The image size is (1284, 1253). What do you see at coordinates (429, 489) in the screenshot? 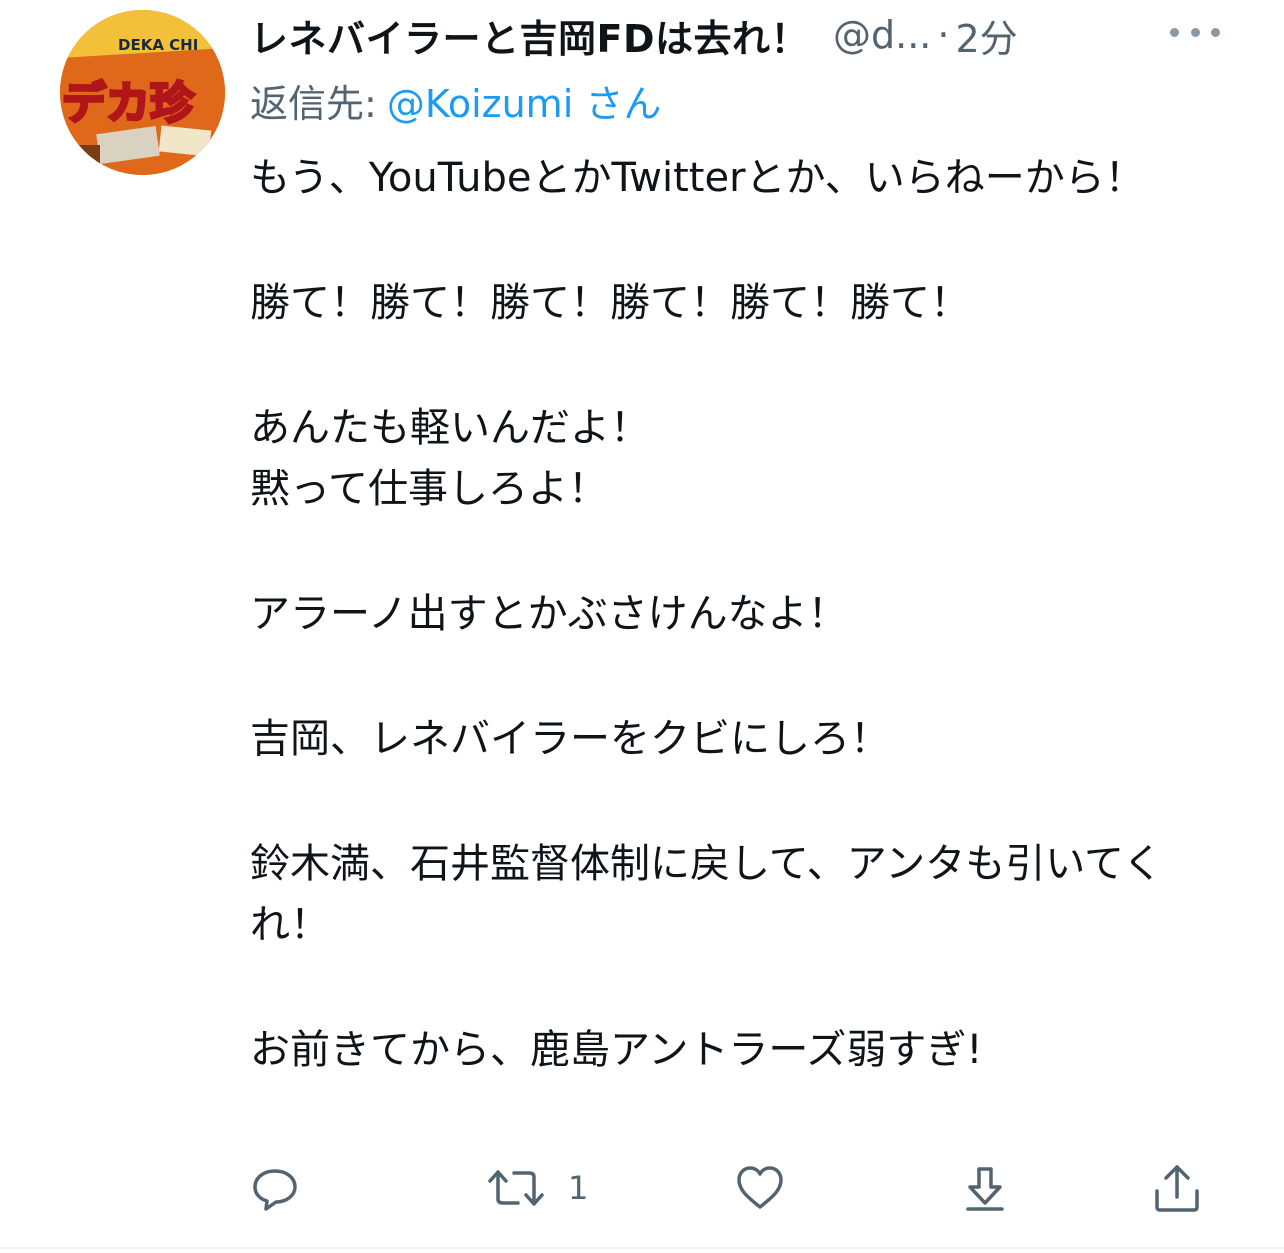
I see `tweet-paragraph: 黙って仕事しろよ！` at bounding box center [429, 489].